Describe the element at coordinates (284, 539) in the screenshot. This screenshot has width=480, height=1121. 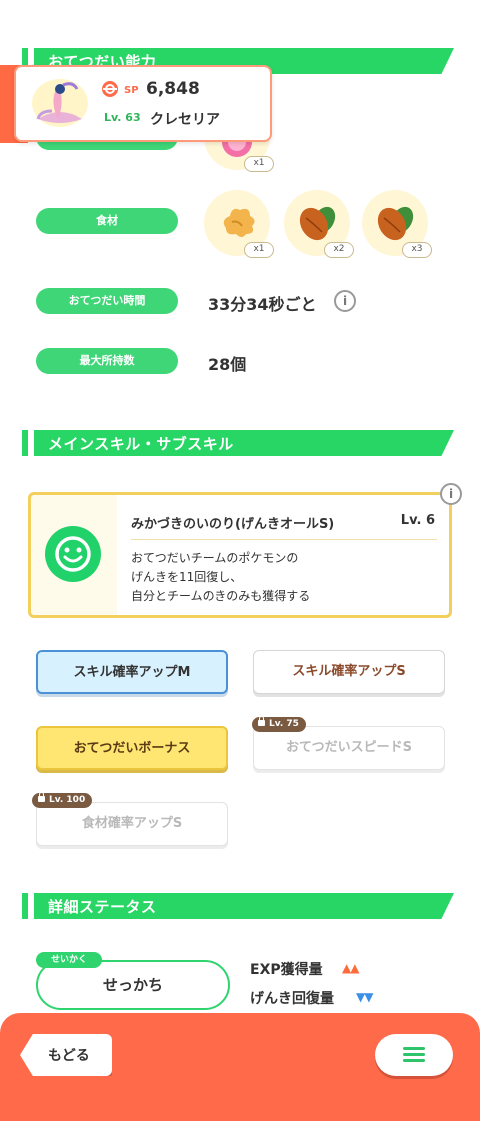
I see `divider` at that location.